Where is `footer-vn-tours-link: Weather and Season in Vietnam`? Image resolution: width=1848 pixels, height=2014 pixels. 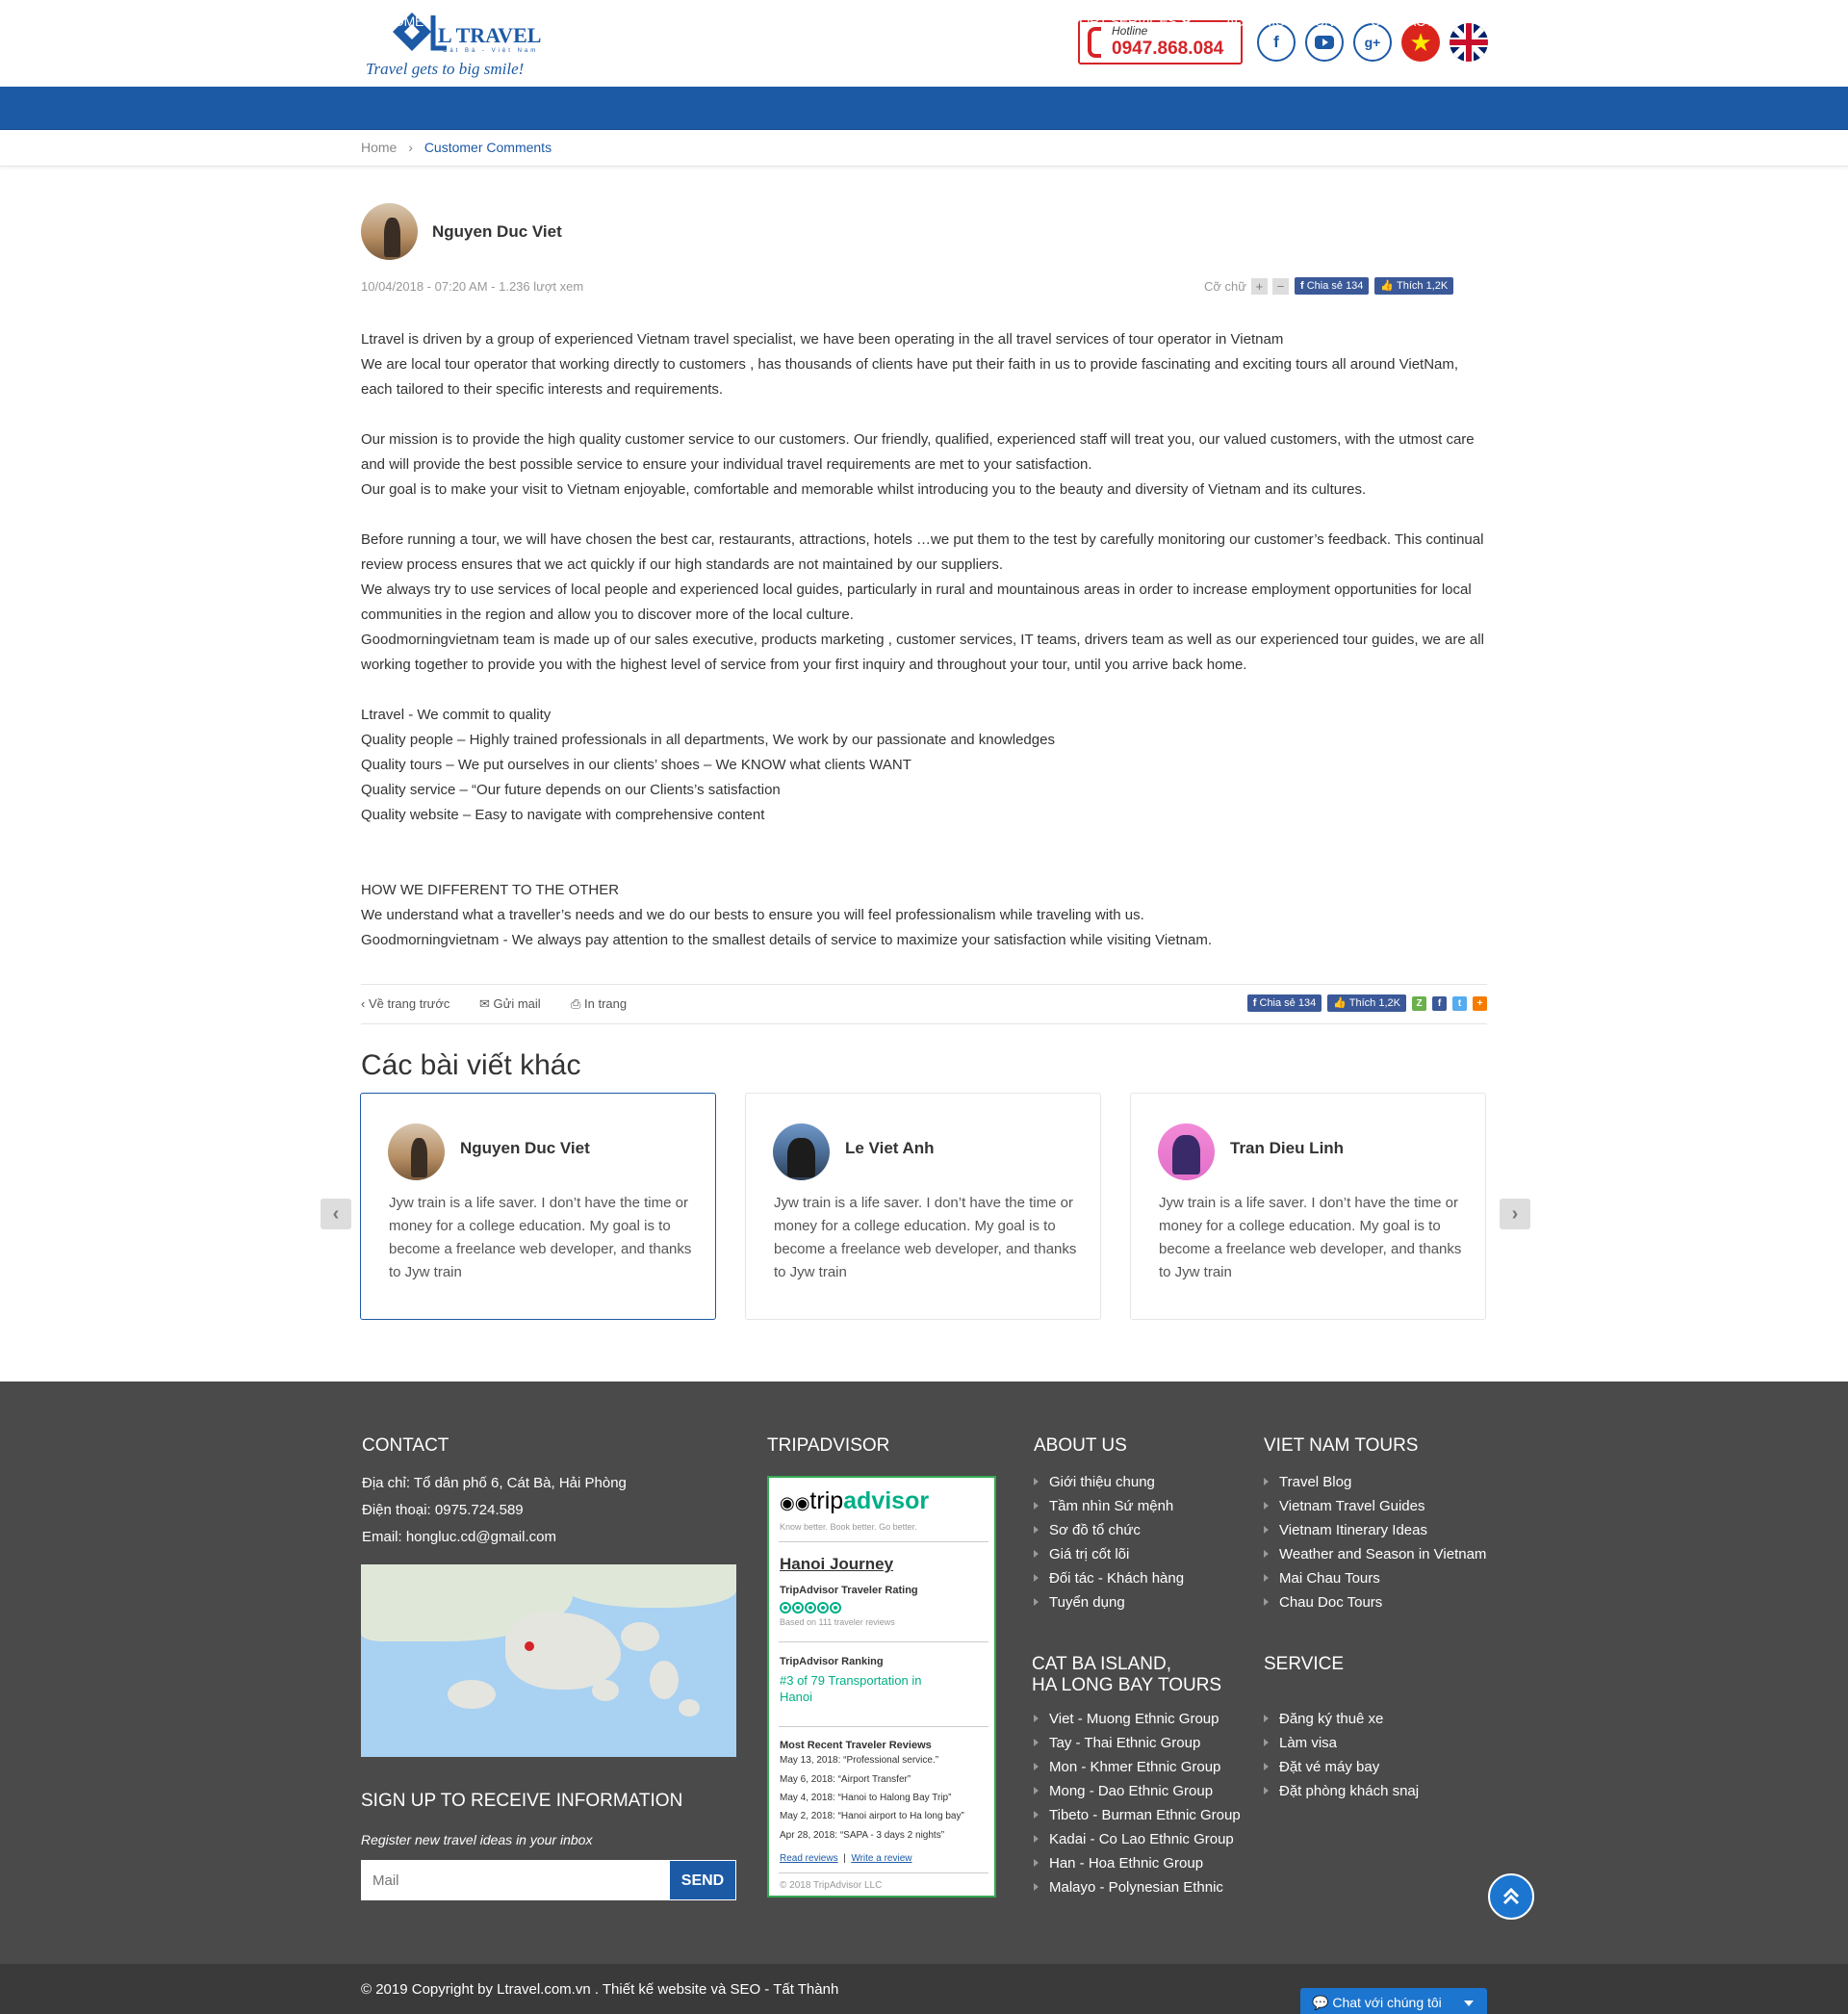
footer-vn-tours-link: Weather and Season in Vietnam is located at coordinates (1375, 1554).